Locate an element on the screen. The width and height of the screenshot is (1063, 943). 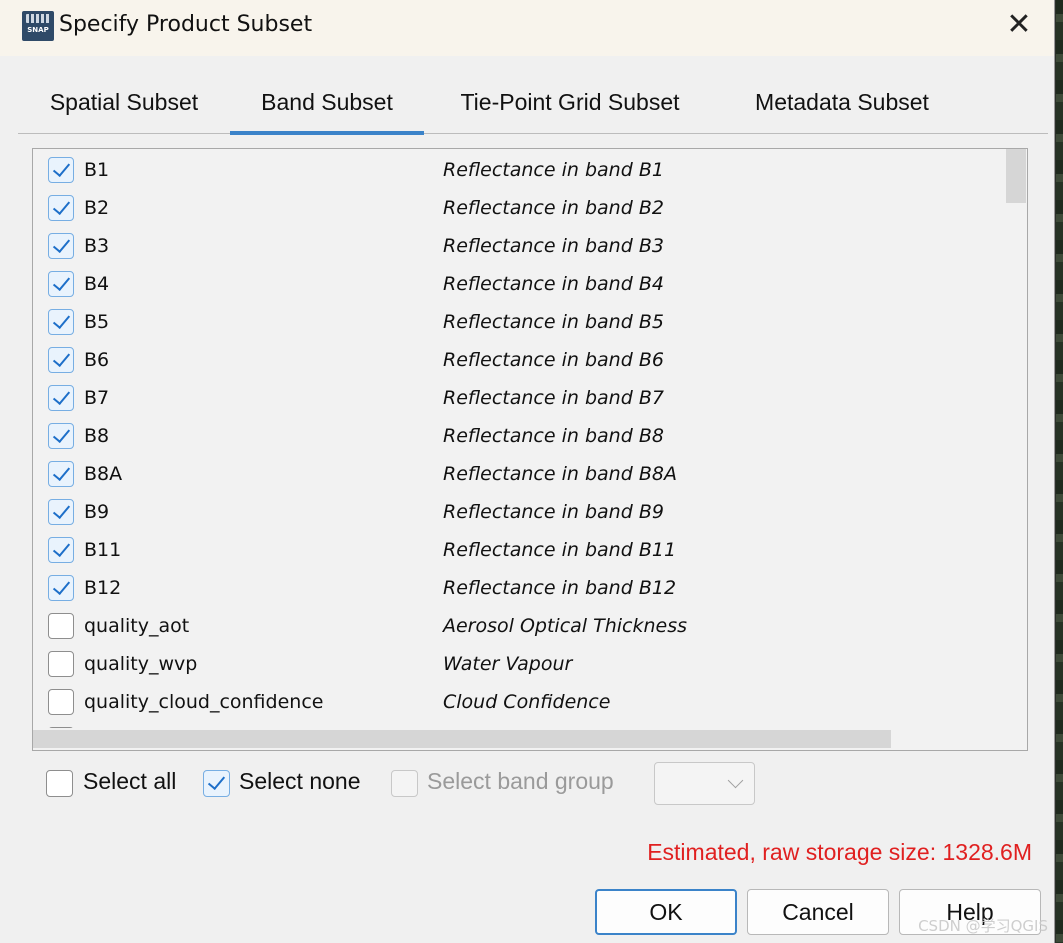
band-description: Reflectance in band B12 is located at coordinates (560, 588).